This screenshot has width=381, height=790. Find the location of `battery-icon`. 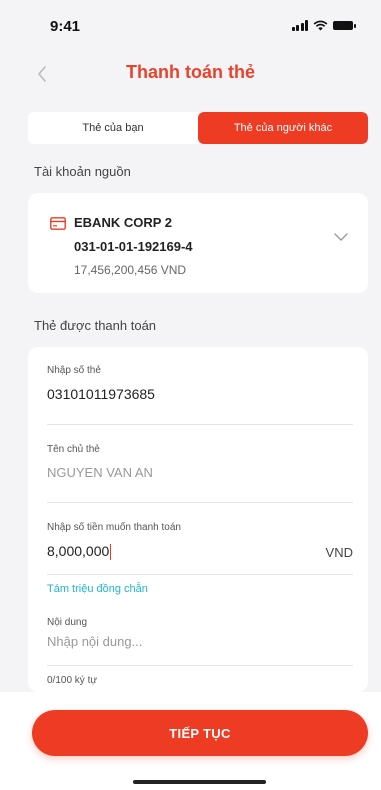

battery-icon is located at coordinates (344, 25).